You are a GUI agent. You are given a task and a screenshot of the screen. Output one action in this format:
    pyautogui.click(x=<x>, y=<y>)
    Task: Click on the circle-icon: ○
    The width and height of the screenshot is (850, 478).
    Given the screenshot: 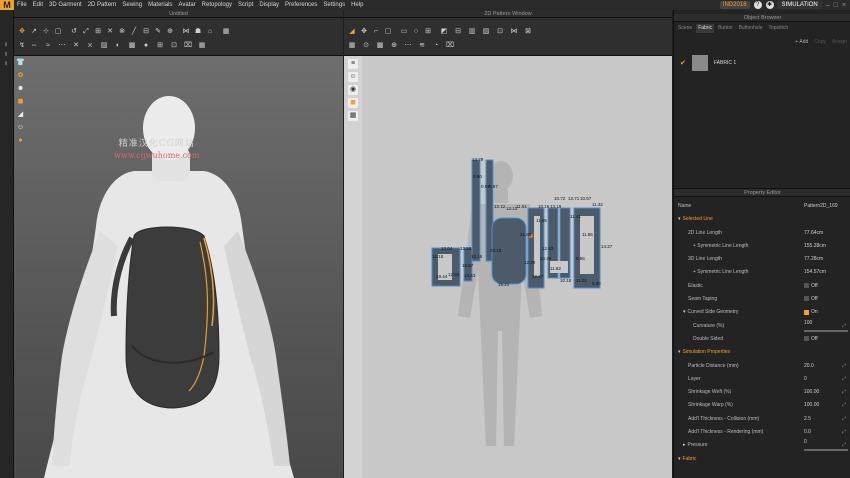 What is the action you would take?
    pyautogui.click(x=416, y=32)
    